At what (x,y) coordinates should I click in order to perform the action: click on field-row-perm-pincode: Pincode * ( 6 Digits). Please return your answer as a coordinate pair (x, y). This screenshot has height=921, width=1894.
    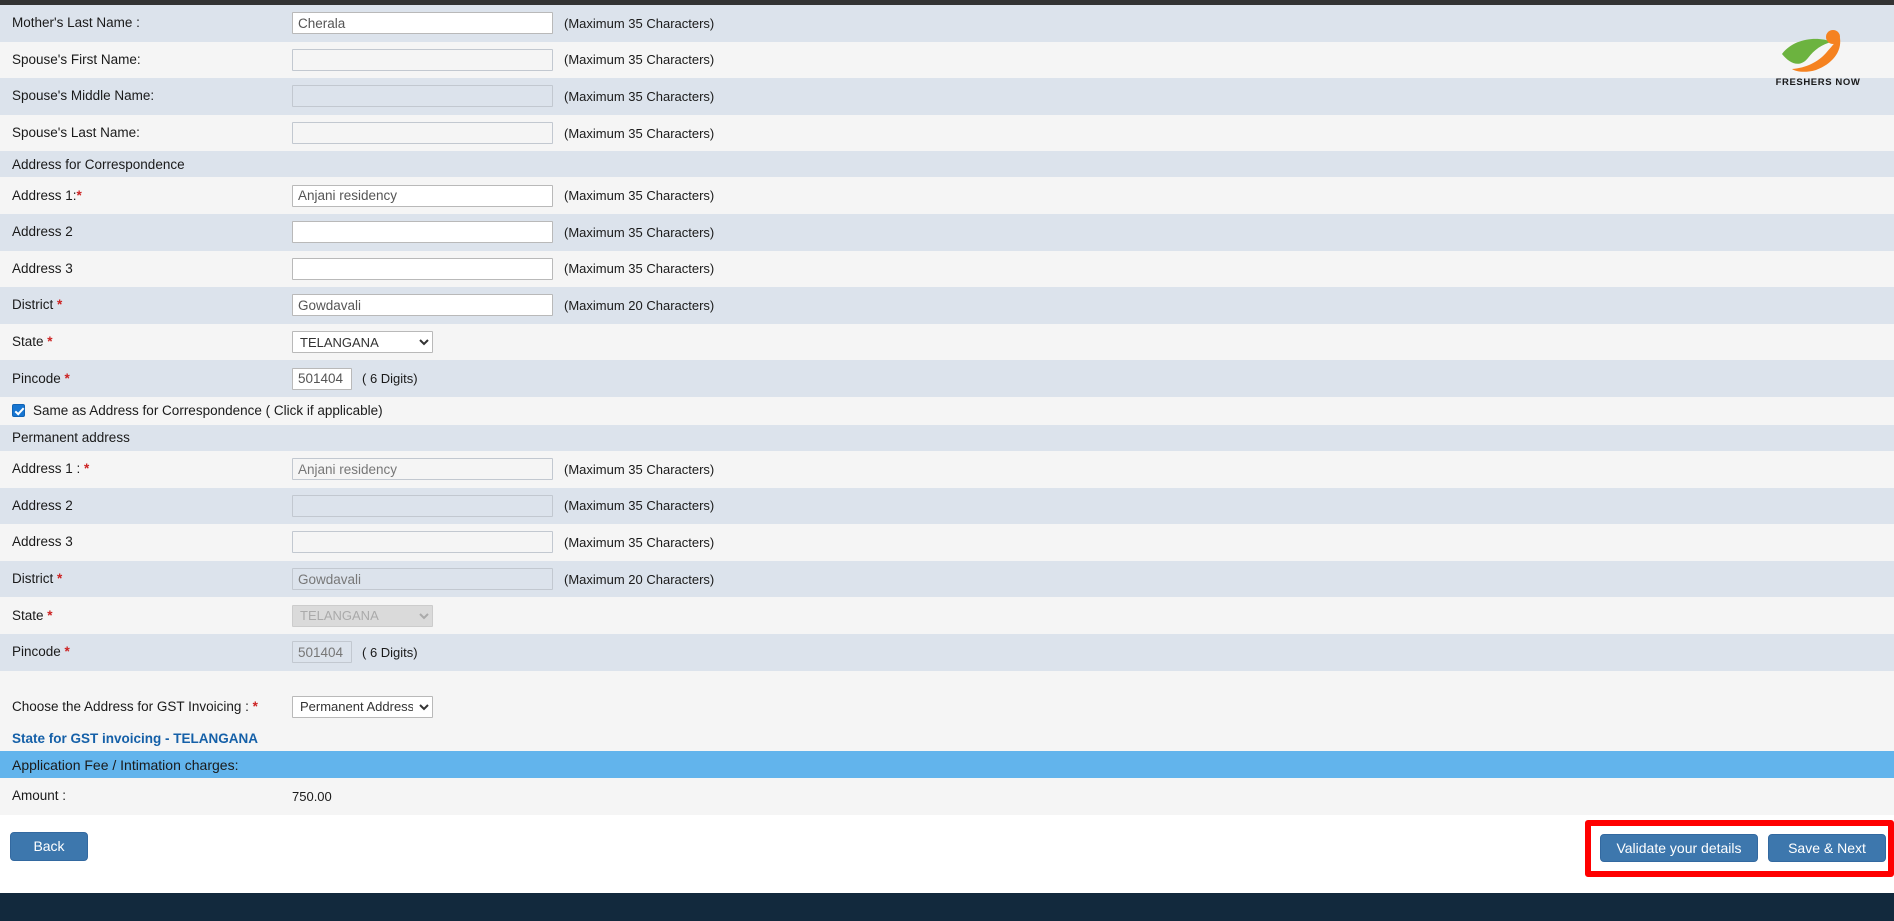
    Looking at the image, I should click on (947, 652).